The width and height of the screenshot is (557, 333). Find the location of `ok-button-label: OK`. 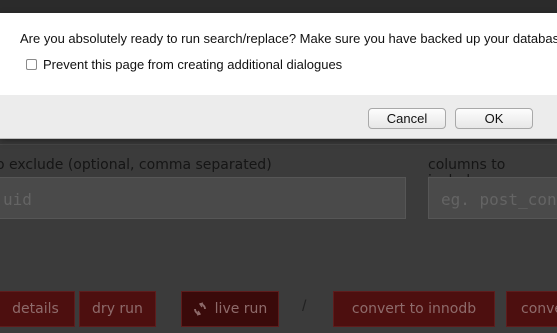

ok-button-label: OK is located at coordinates (494, 118).